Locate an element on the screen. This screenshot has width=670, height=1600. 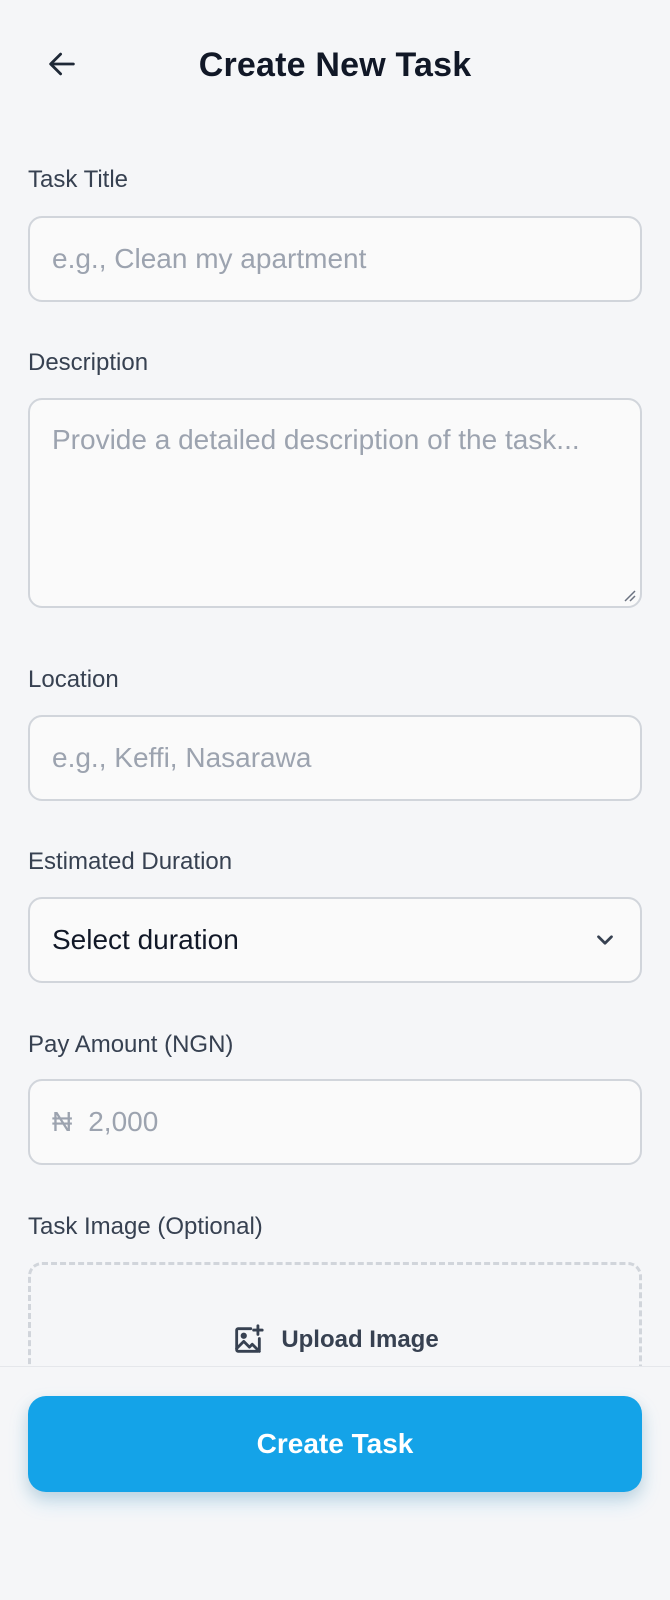
task-title-input: e.g., Clean my apartment is located at coordinates (335, 259).